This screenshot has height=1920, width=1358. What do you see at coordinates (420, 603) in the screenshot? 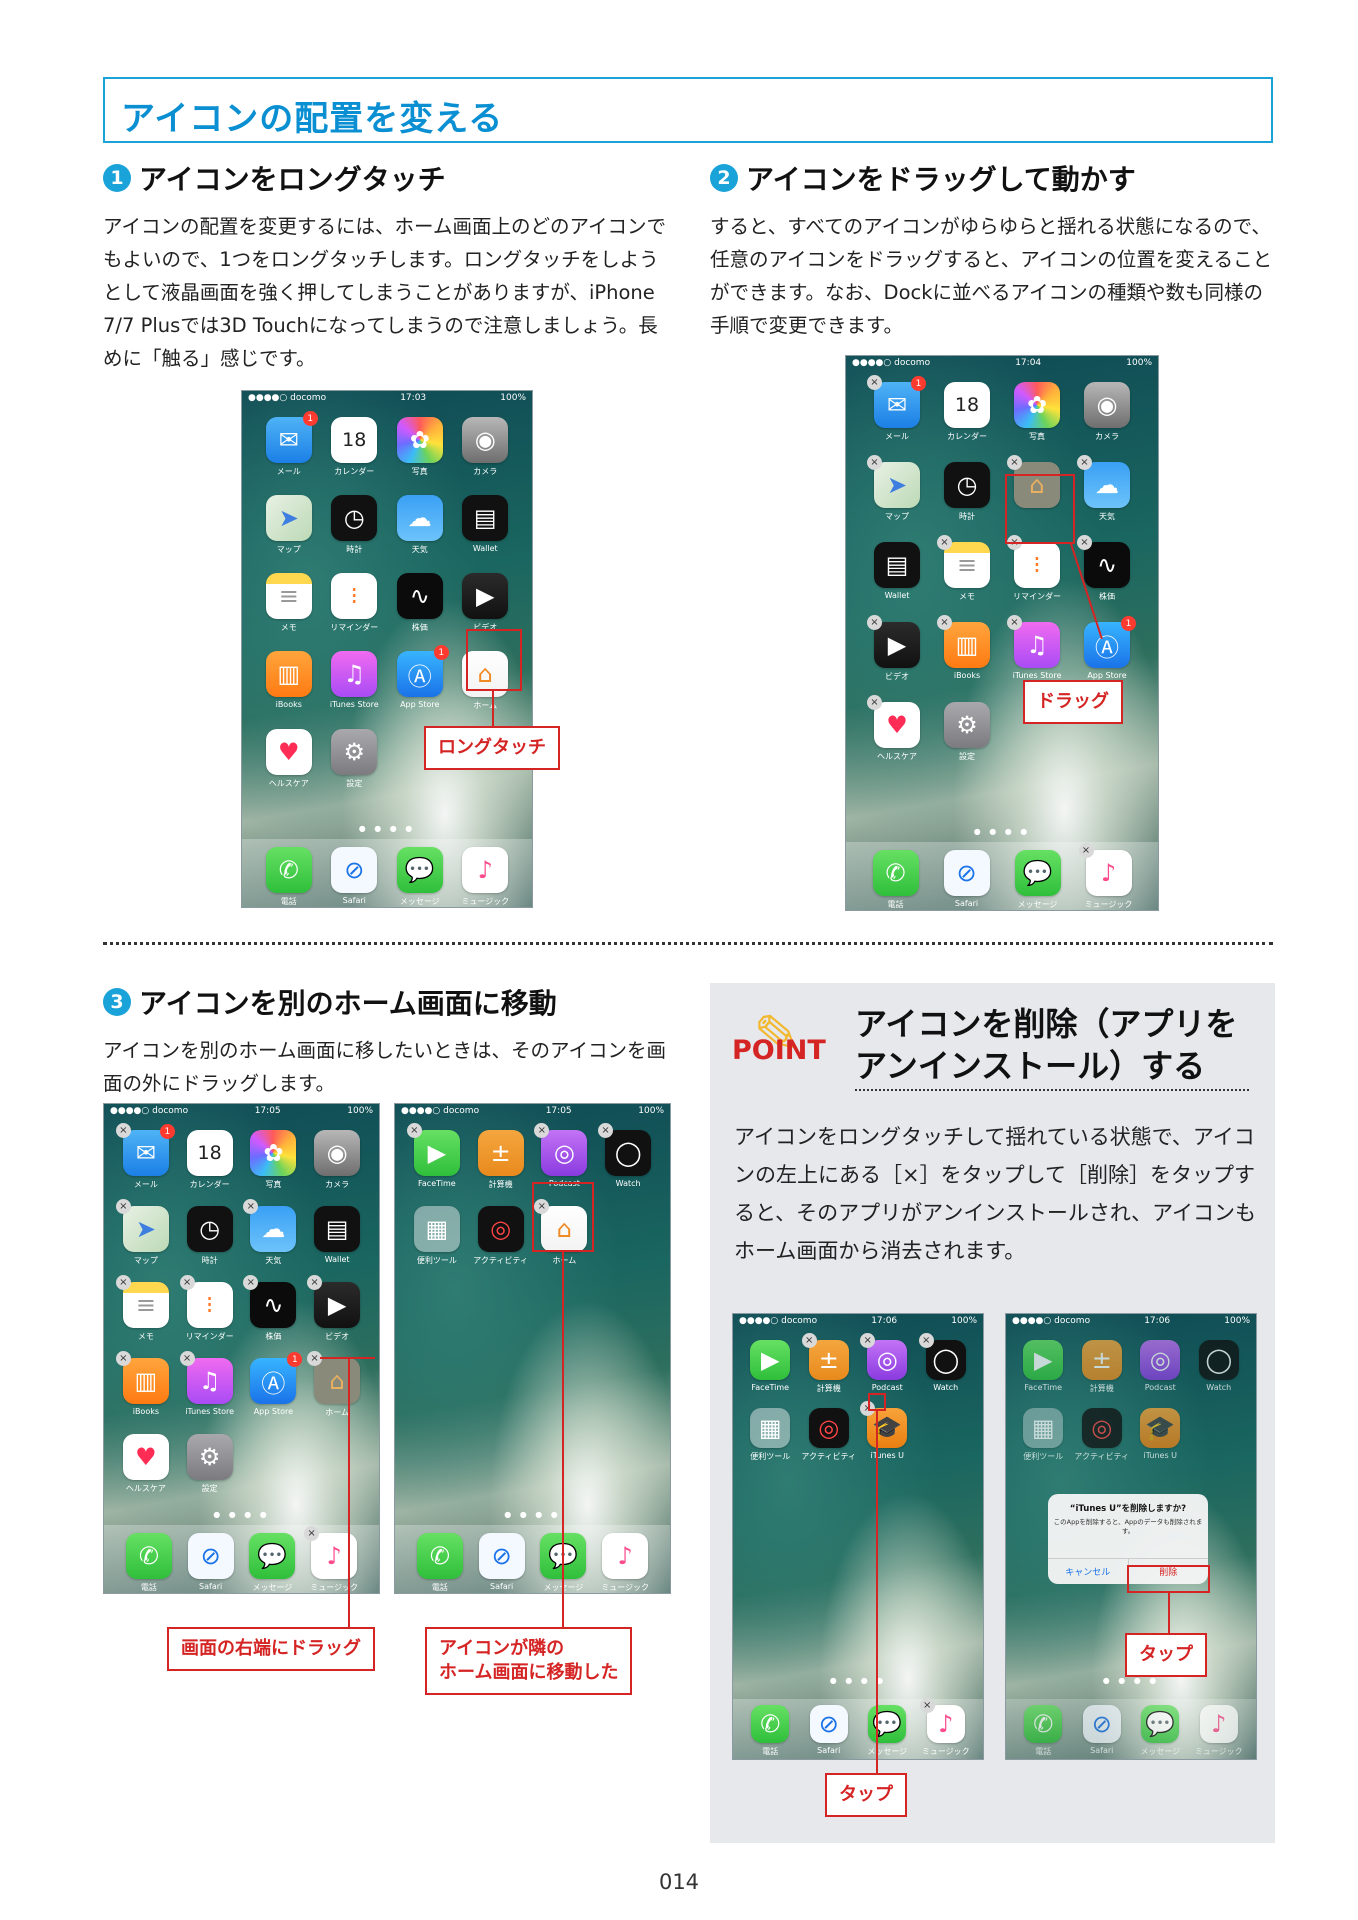
I see `app-stocks: ∿ 株価` at bounding box center [420, 603].